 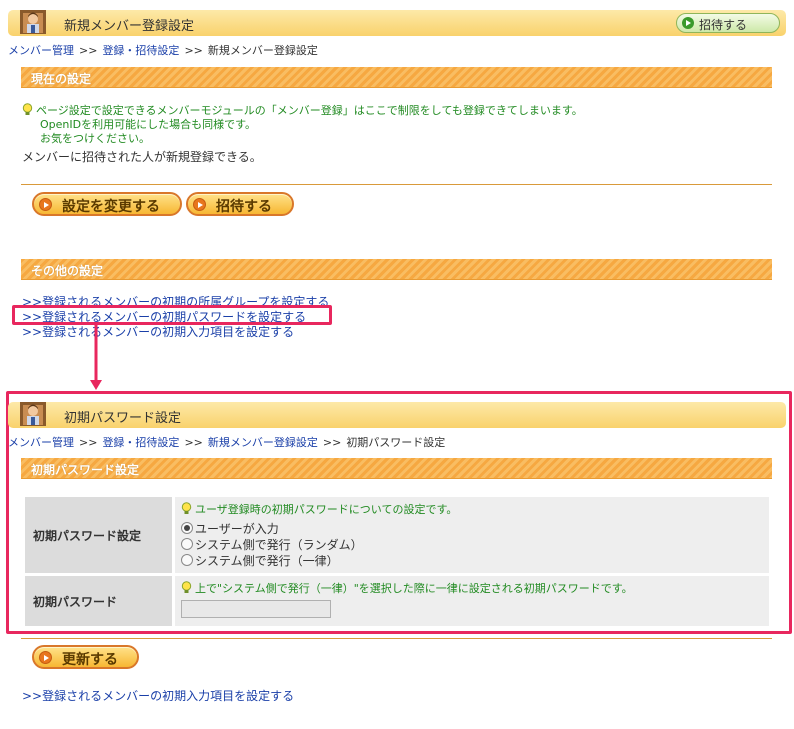 What do you see at coordinates (240, 204) in the screenshot?
I see `invite-button: 招待する` at bounding box center [240, 204].